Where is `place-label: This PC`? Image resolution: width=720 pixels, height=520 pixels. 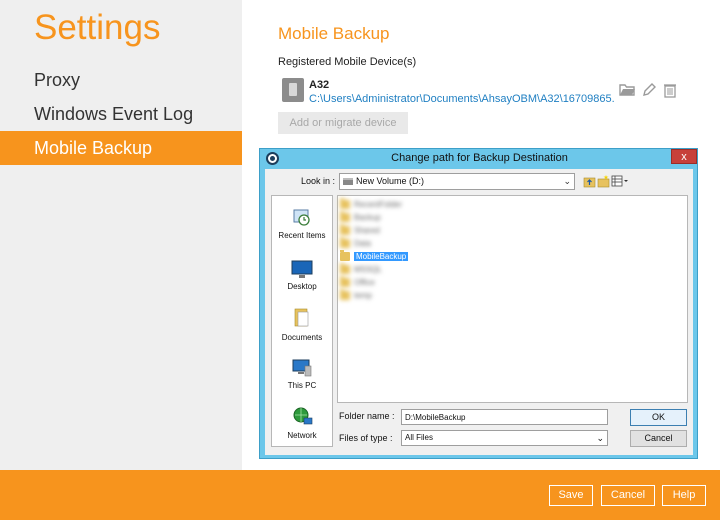 place-label: This PC is located at coordinates (302, 385).